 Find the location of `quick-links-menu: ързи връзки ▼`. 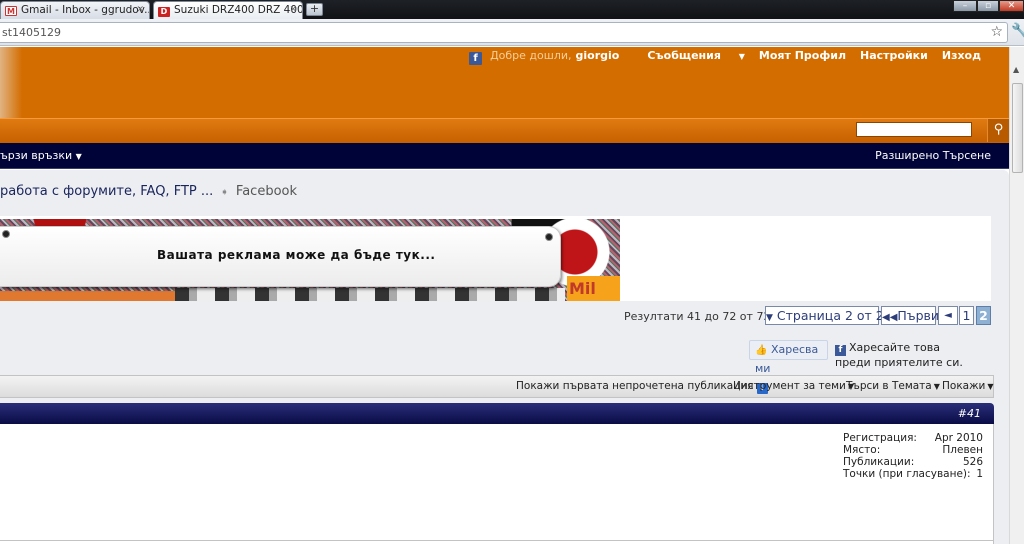

quick-links-menu: ързи връзки ▼ is located at coordinates (41, 155).